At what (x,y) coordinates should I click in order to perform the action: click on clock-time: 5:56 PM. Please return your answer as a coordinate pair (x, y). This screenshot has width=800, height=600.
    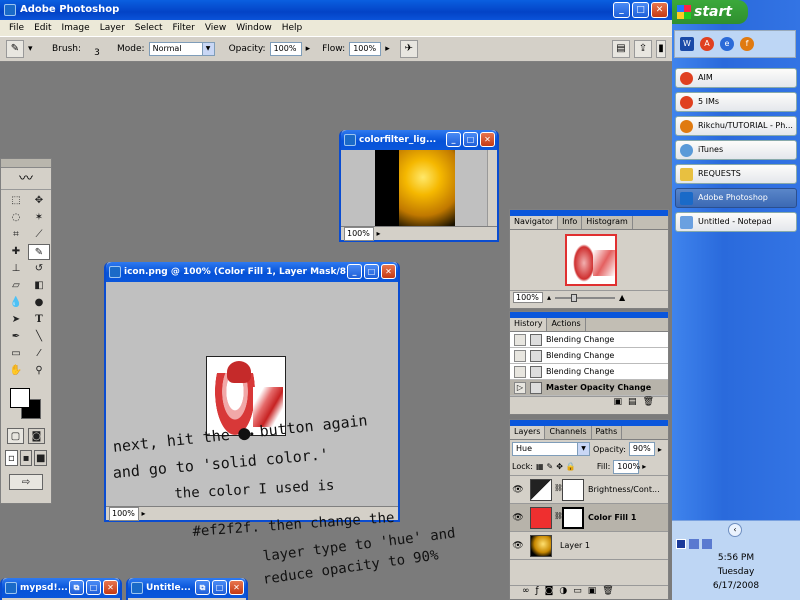
    Looking at the image, I should click on (736, 558).